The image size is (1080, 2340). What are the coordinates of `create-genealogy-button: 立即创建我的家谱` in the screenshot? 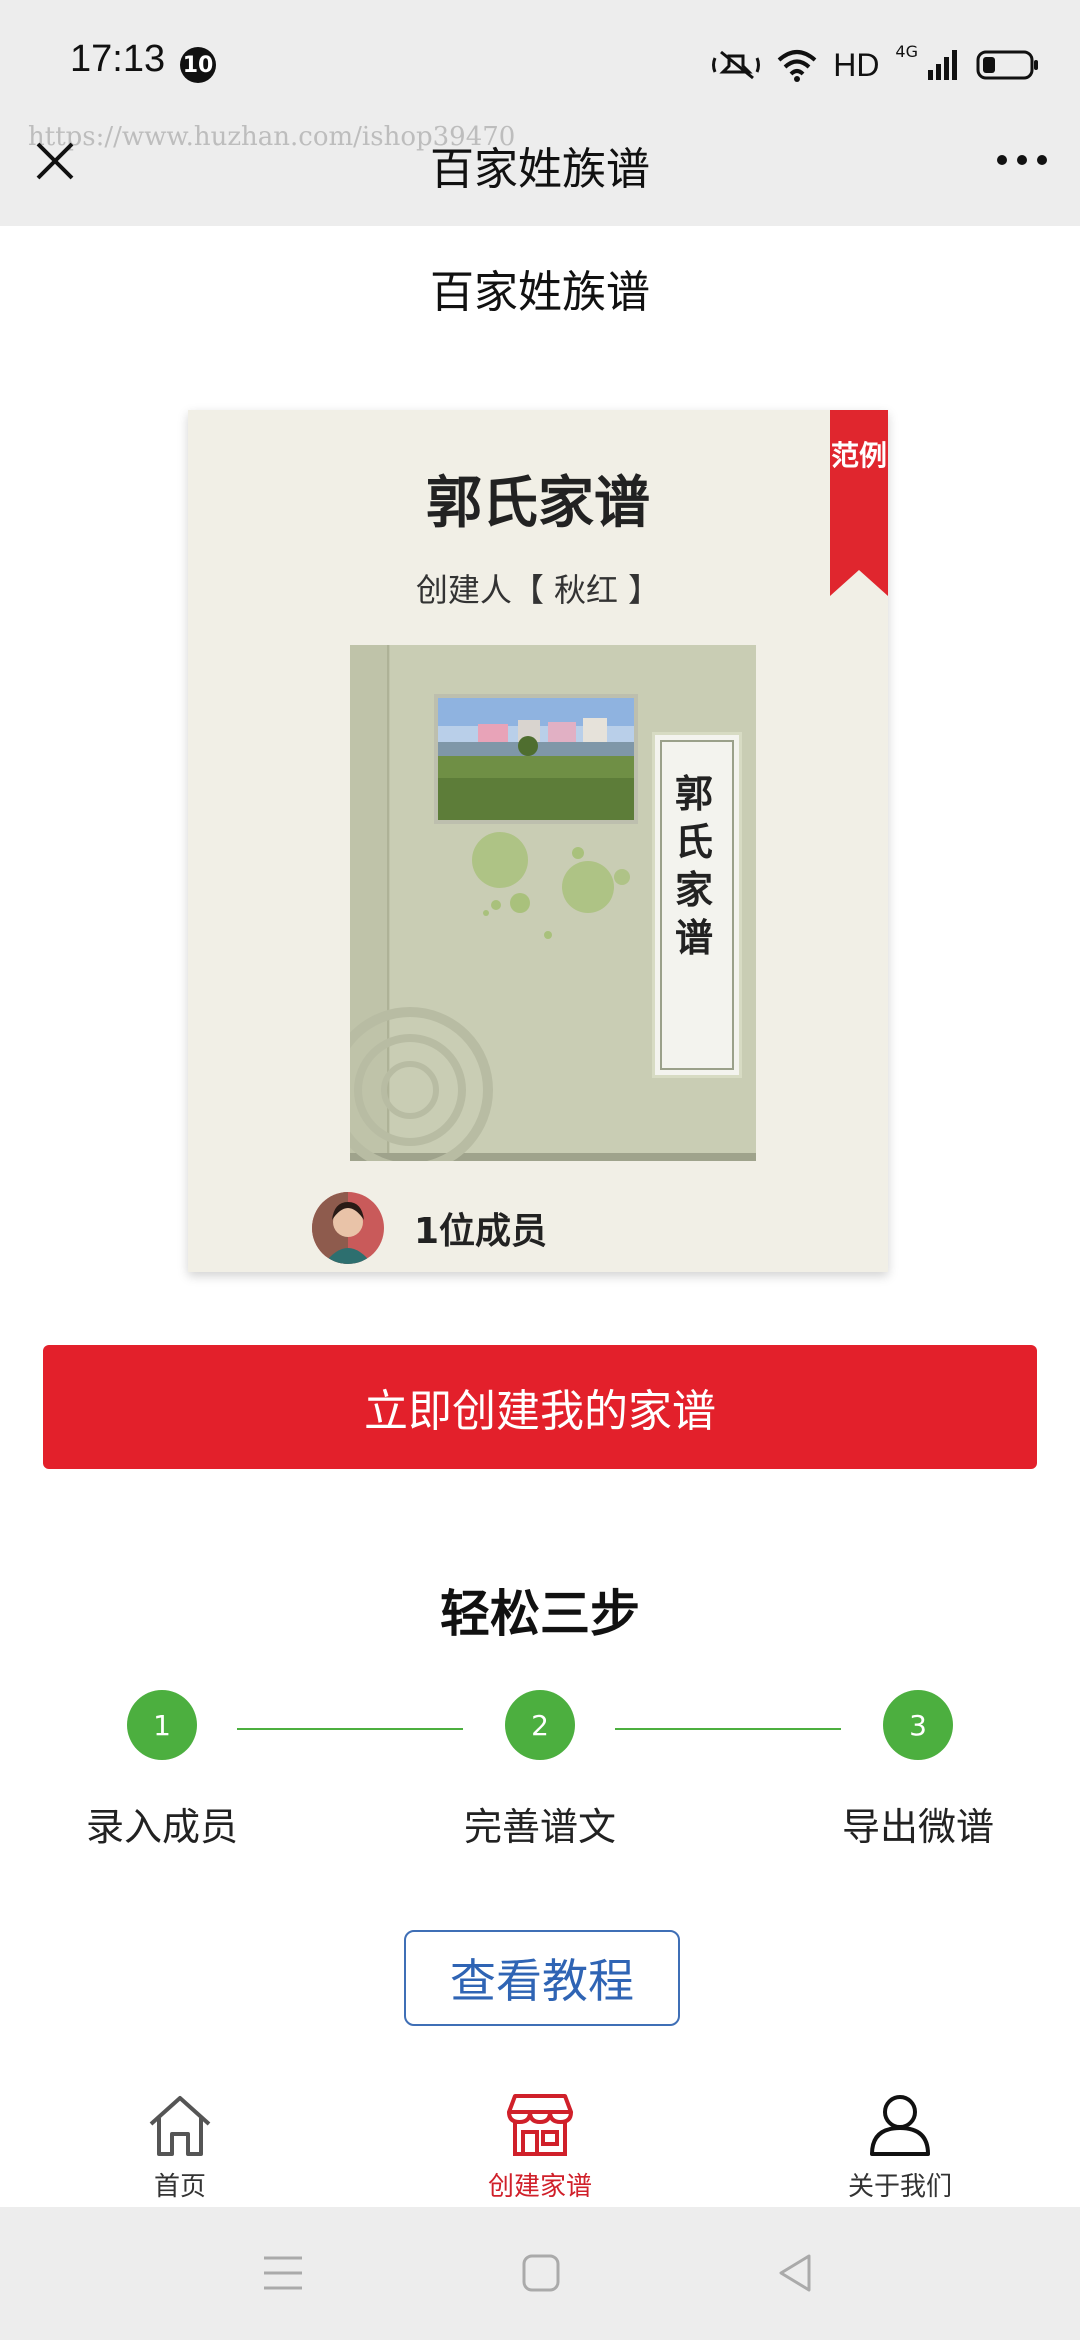 It's located at (540, 1407).